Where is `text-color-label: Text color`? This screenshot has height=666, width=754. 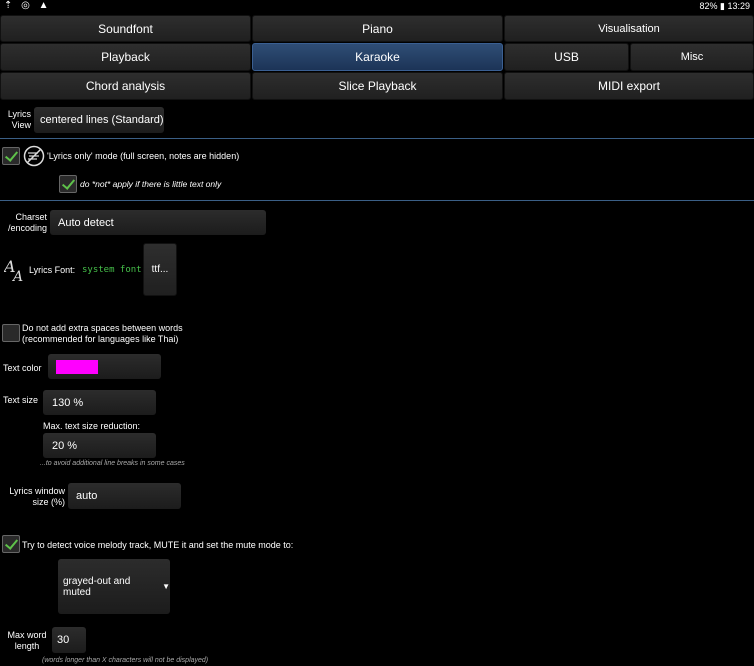
text-color-label: Text color is located at coordinates (22, 368).